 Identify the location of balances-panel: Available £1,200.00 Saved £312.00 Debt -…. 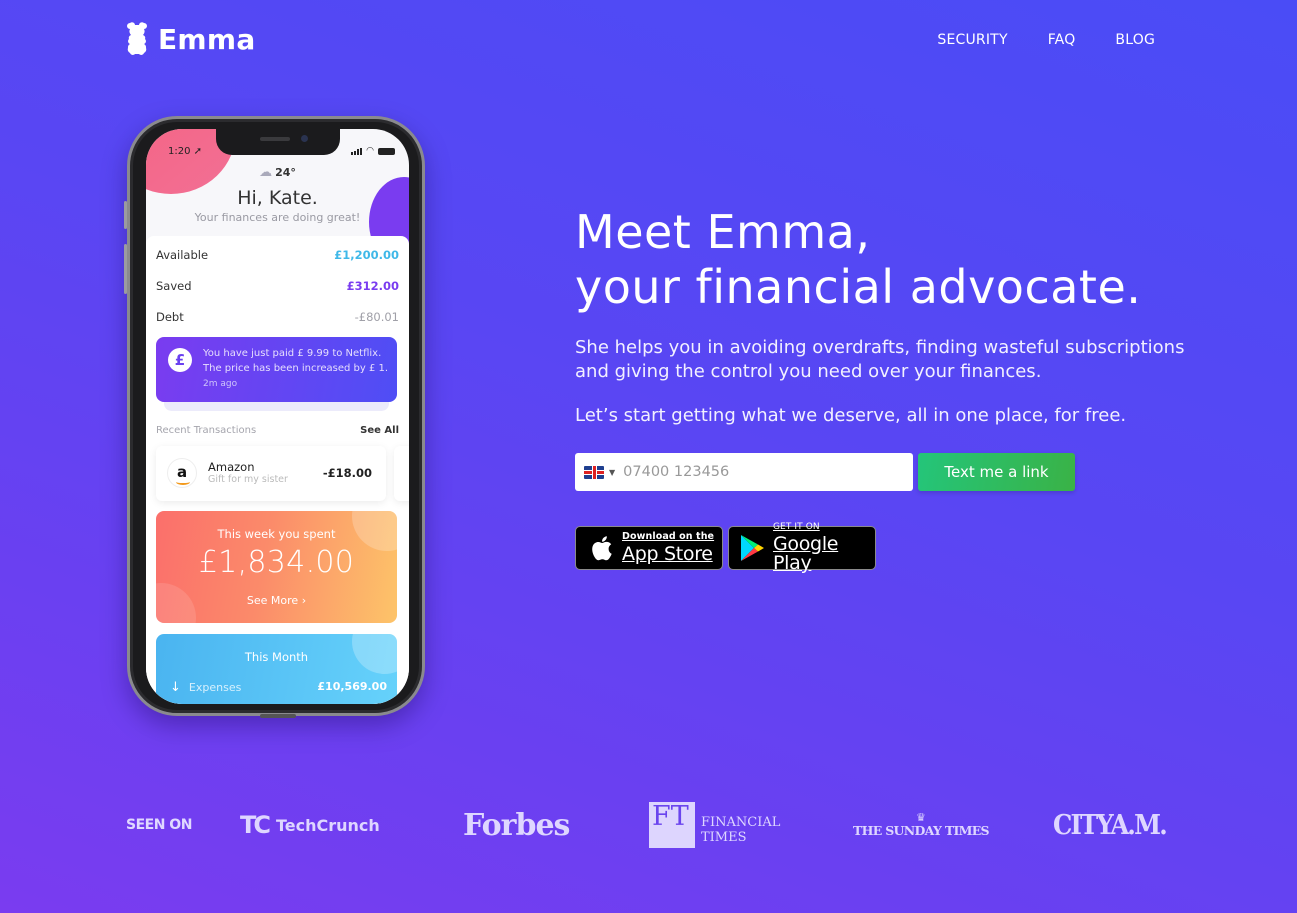
(277, 470).